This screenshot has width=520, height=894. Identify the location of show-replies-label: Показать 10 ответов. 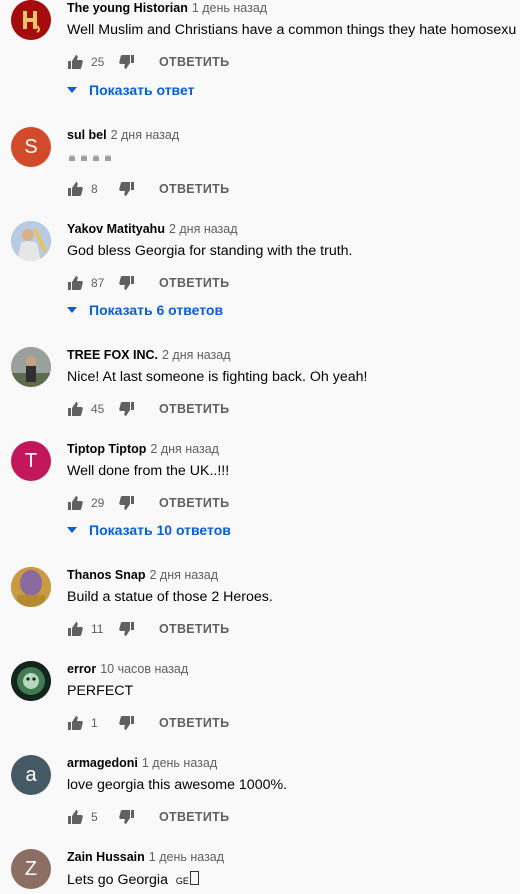
(160, 530).